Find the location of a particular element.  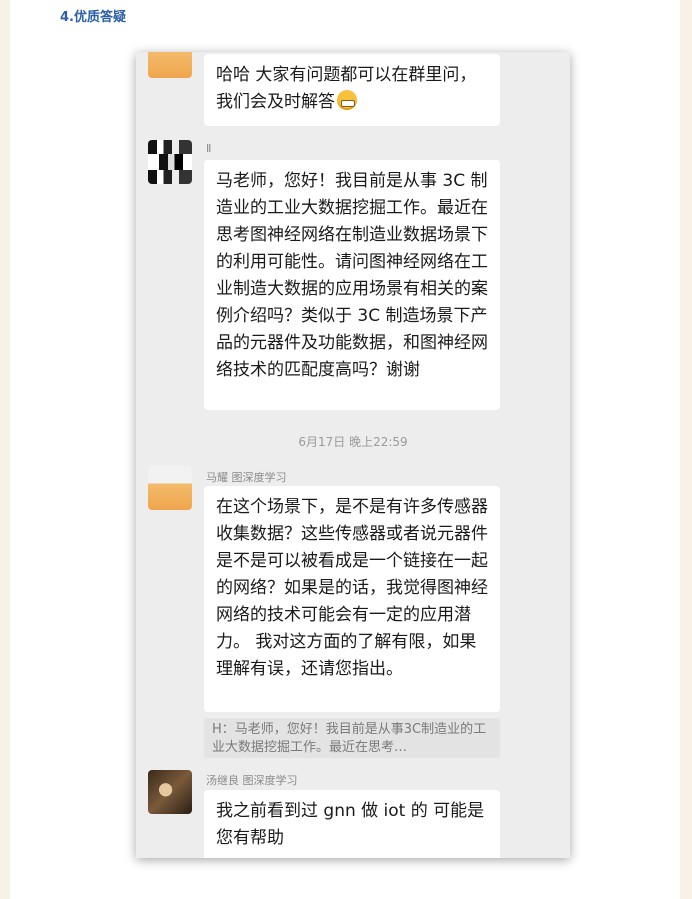

chat-message-bubble: 我之前看到过 gnn 做 iot 的 可能是您有帮助 is located at coordinates (352, 824).